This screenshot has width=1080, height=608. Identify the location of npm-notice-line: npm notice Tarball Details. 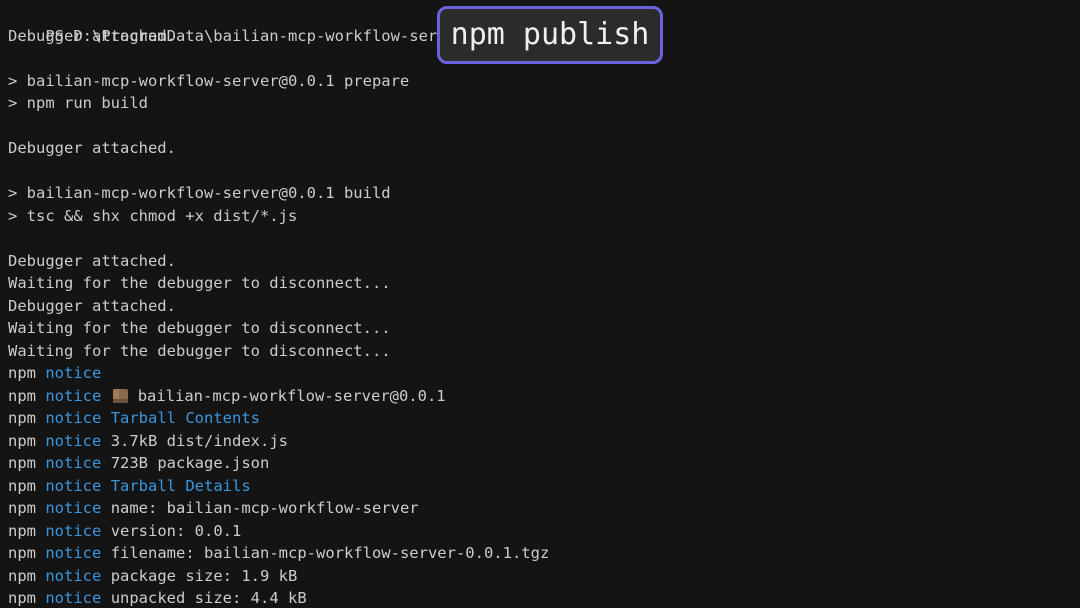
(544, 486).